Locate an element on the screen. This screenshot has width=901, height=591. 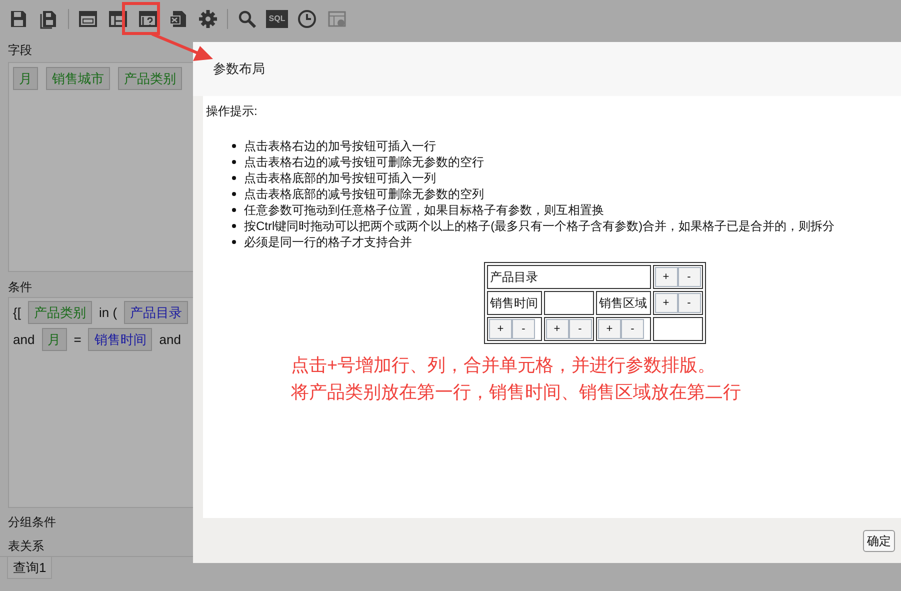
hint-text: 按Ctrl键同时拖动可以把两个或两个以上的格子(最多只有一个格子含有参数)合并，如果格子已是合并的，则拆分 is located at coordinates (539, 226).